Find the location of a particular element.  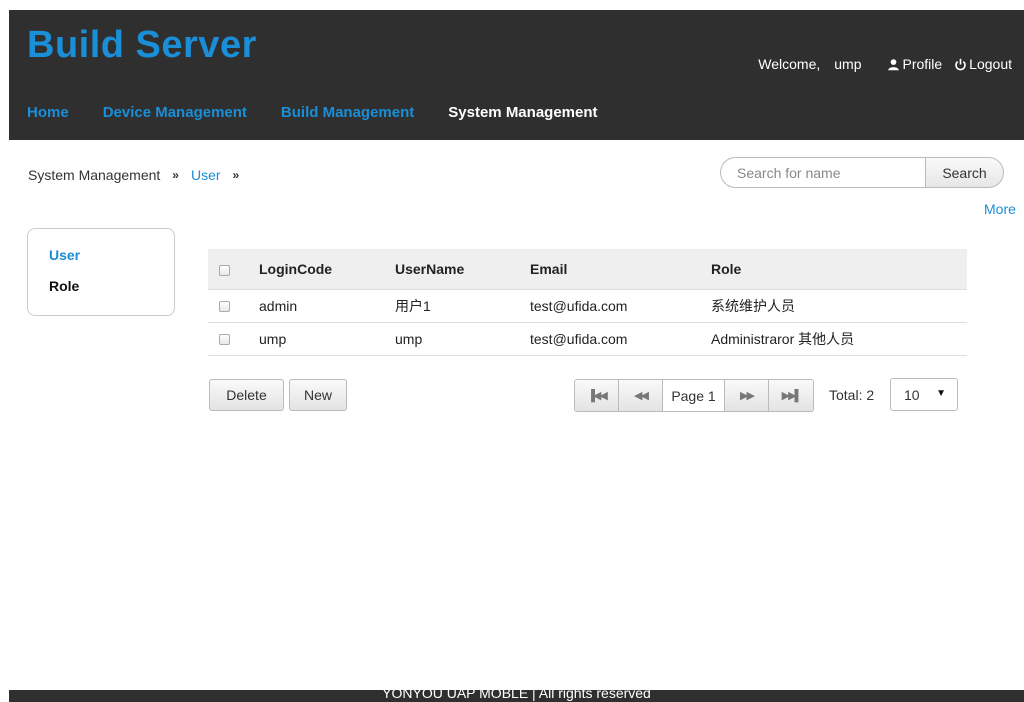

more-link: More is located at coordinates (1000, 209).